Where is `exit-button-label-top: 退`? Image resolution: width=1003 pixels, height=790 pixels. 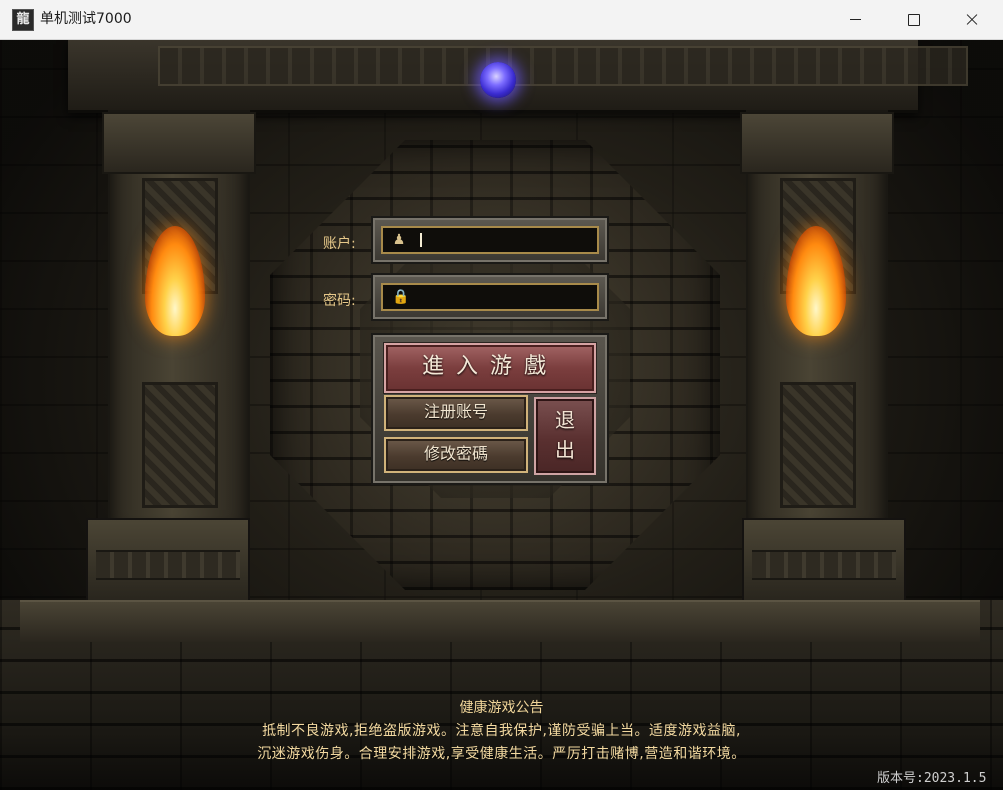
exit-button-label-top: 退 is located at coordinates (565, 420).